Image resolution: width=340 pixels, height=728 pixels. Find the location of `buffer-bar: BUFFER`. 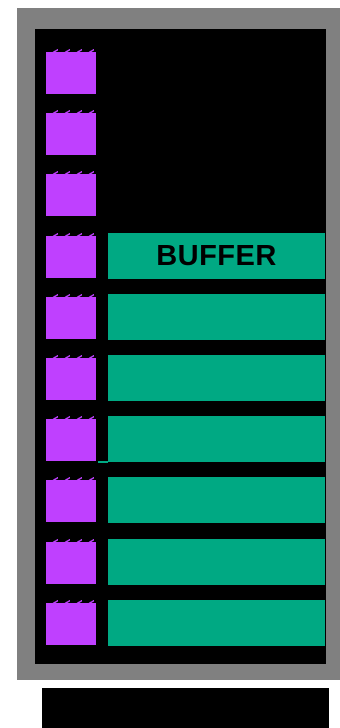

buffer-bar: BUFFER is located at coordinates (216, 256).